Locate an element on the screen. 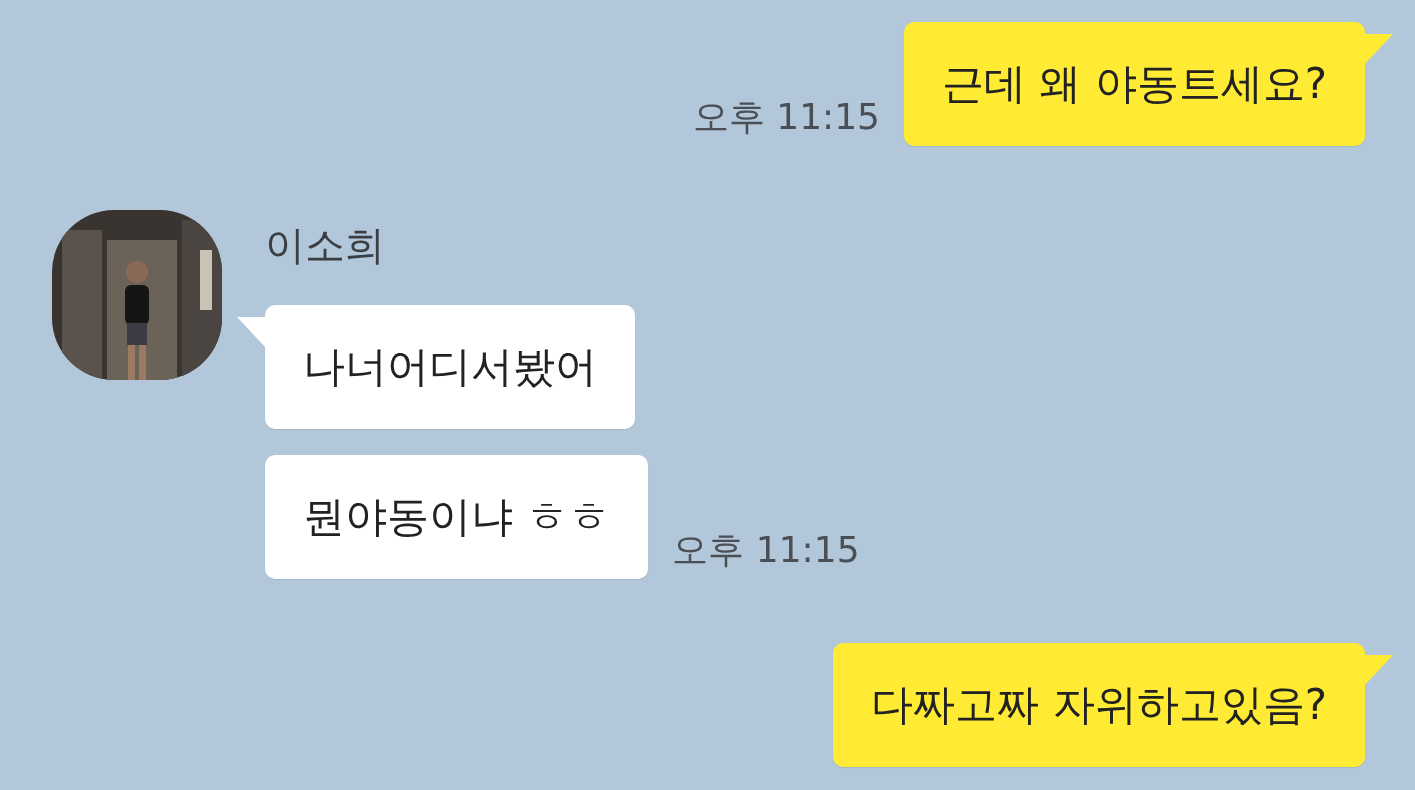  message-bubble: 뭔야동이냐 ㅎㅎ is located at coordinates (457, 517).